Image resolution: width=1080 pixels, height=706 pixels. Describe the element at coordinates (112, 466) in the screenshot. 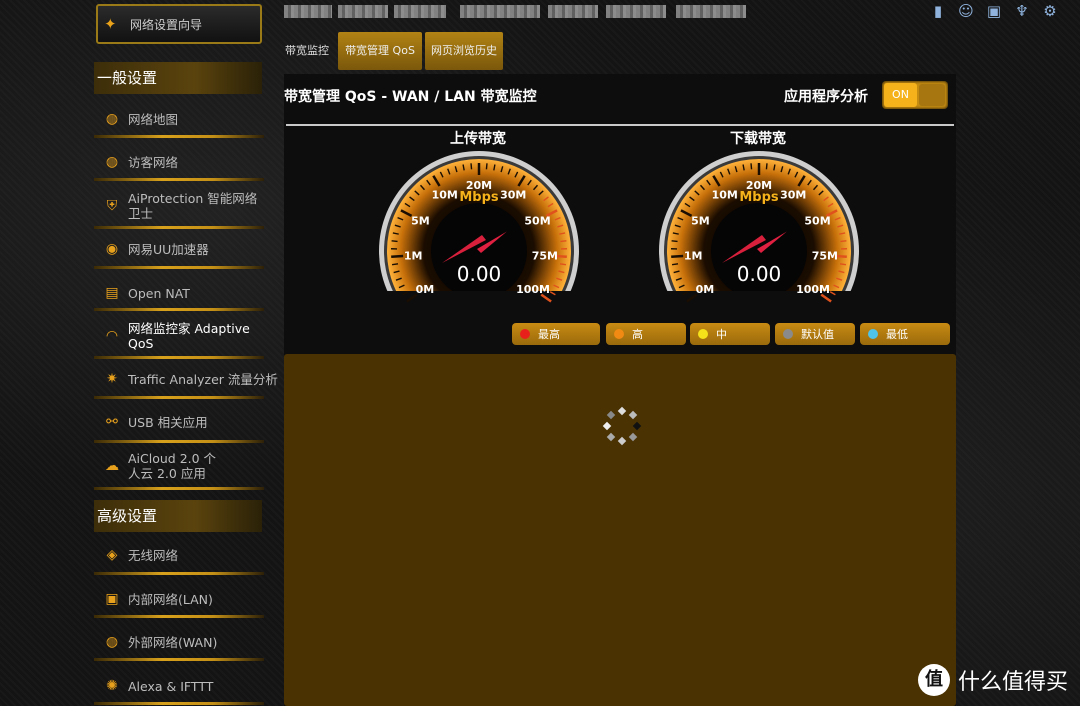

I see `cloud-icon: ☁` at that location.